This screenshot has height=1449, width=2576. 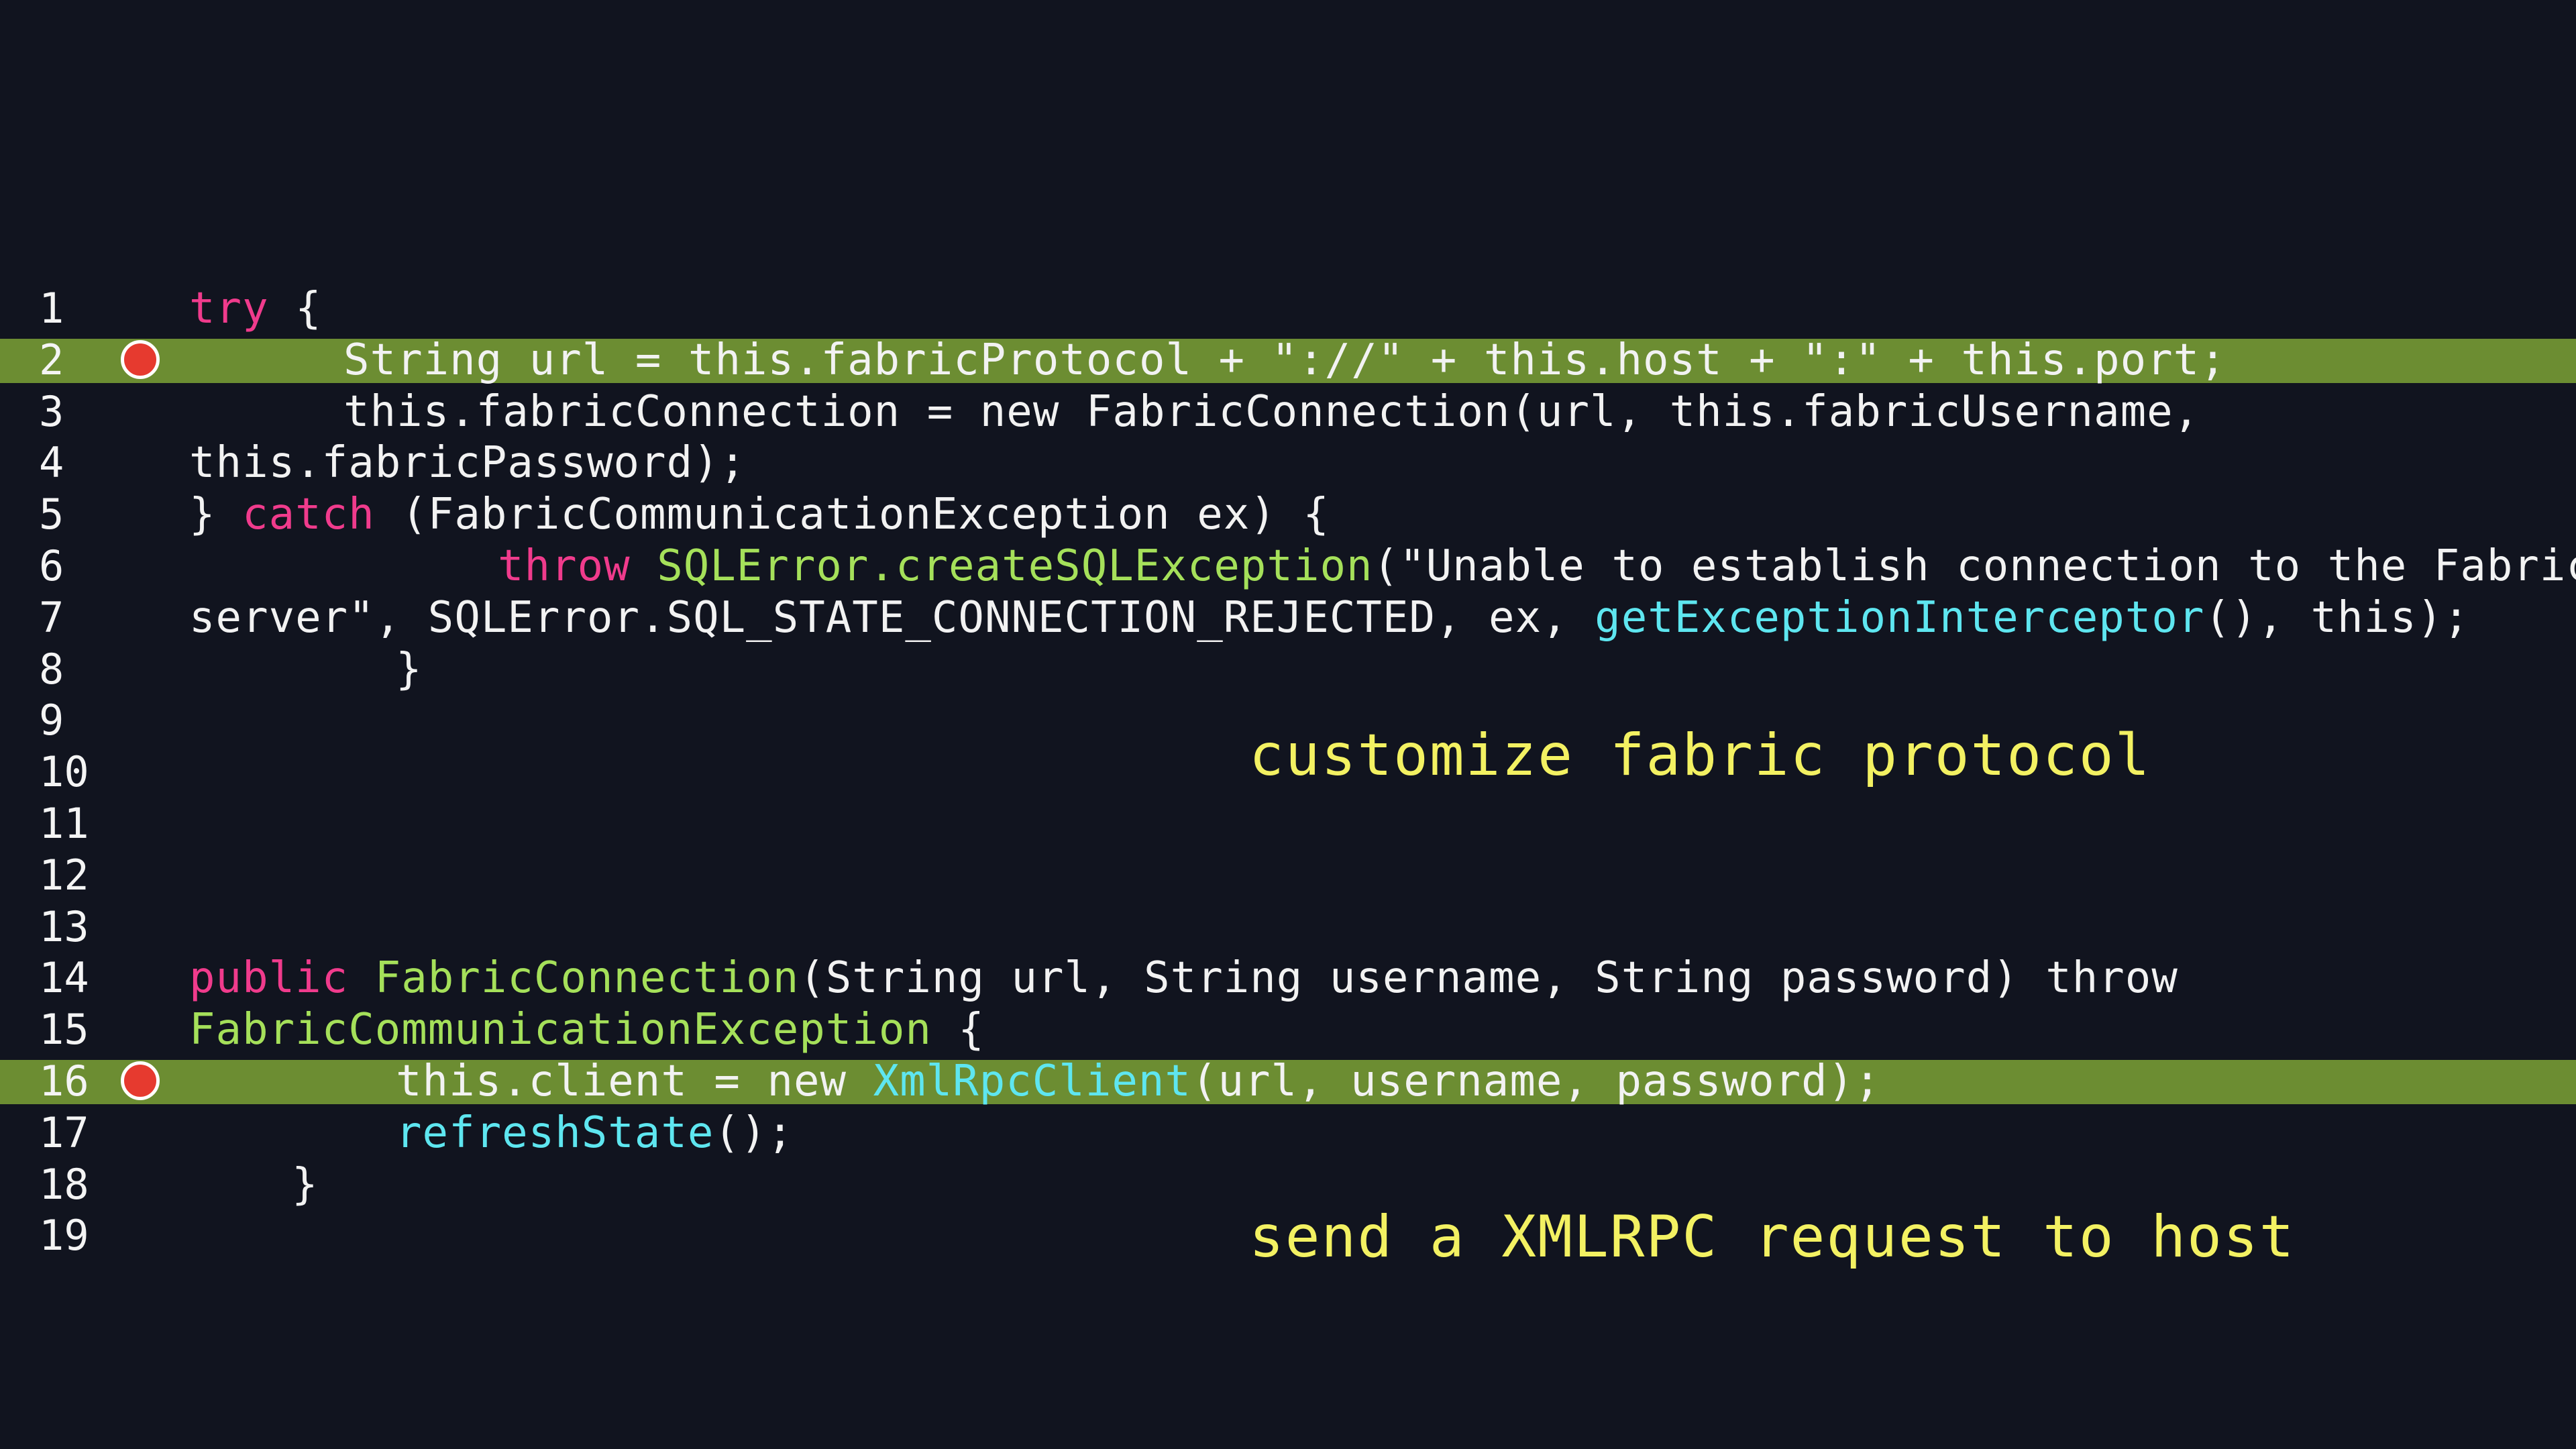 What do you see at coordinates (1700, 755) in the screenshot?
I see `annotation-customize-fabric-protocol: customize fabric protocol` at bounding box center [1700, 755].